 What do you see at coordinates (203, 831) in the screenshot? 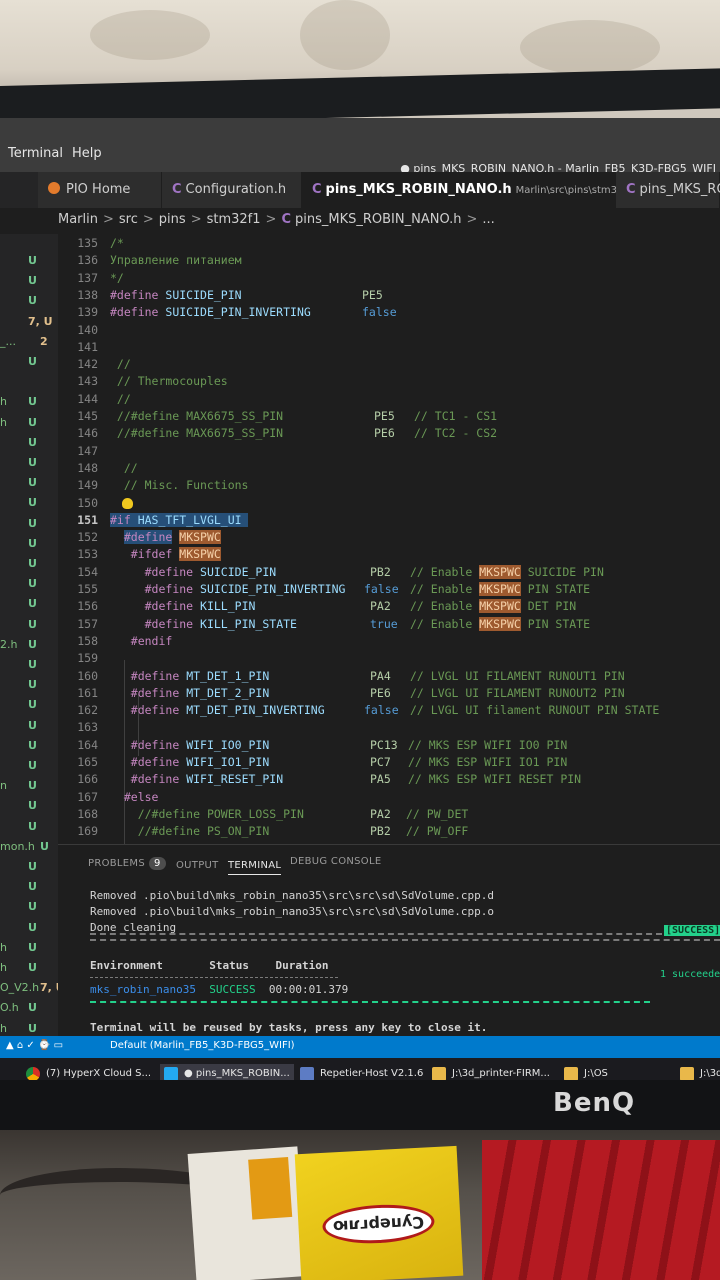
I see `code-token: //#define PS_ON_PIN` at bounding box center [203, 831].